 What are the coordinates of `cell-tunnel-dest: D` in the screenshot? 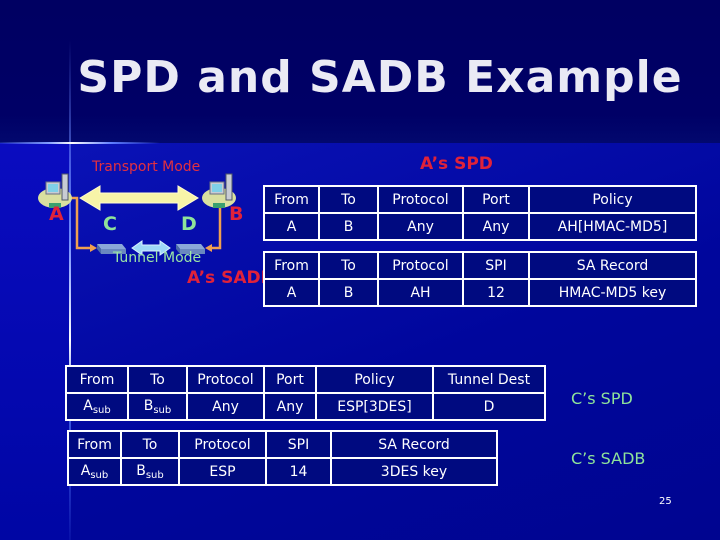 It's located at (489, 406).